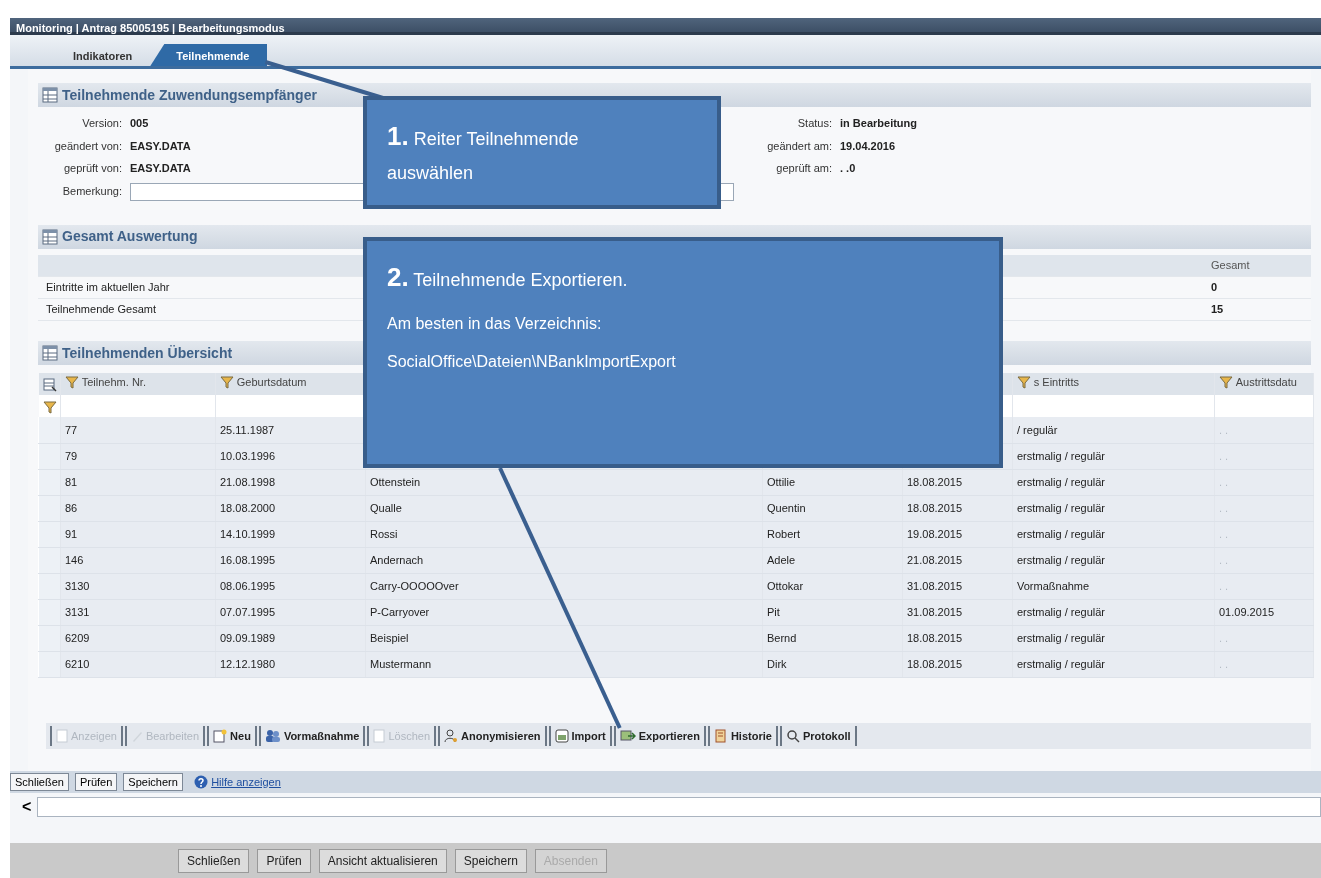 This screenshot has width=1321, height=878. Describe the element at coordinates (1247, 611) in the screenshot. I see `table-cell: 01.09.2015` at that location.